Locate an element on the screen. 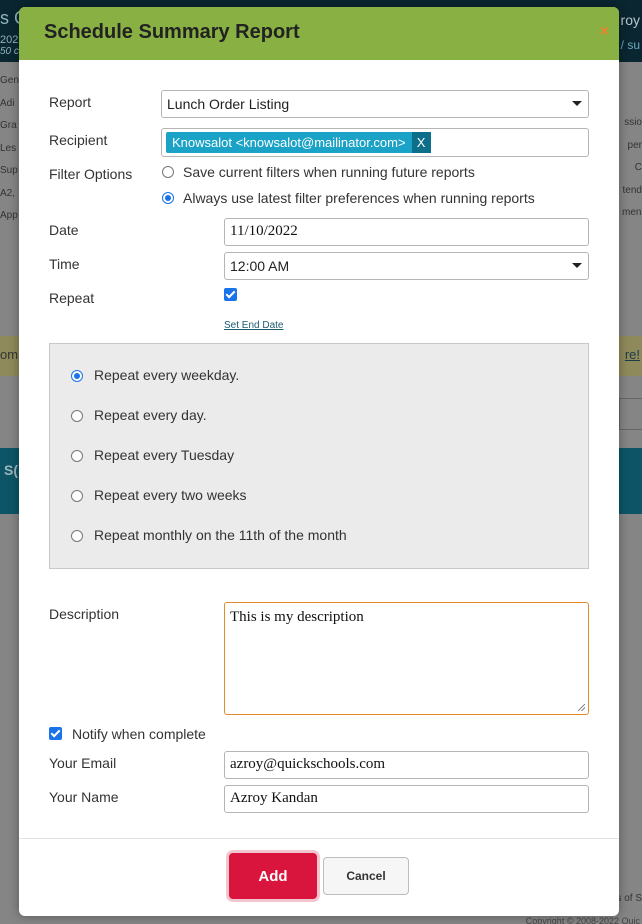 This screenshot has width=642, height=924. your-name-value: Azroy Kandan is located at coordinates (274, 798).